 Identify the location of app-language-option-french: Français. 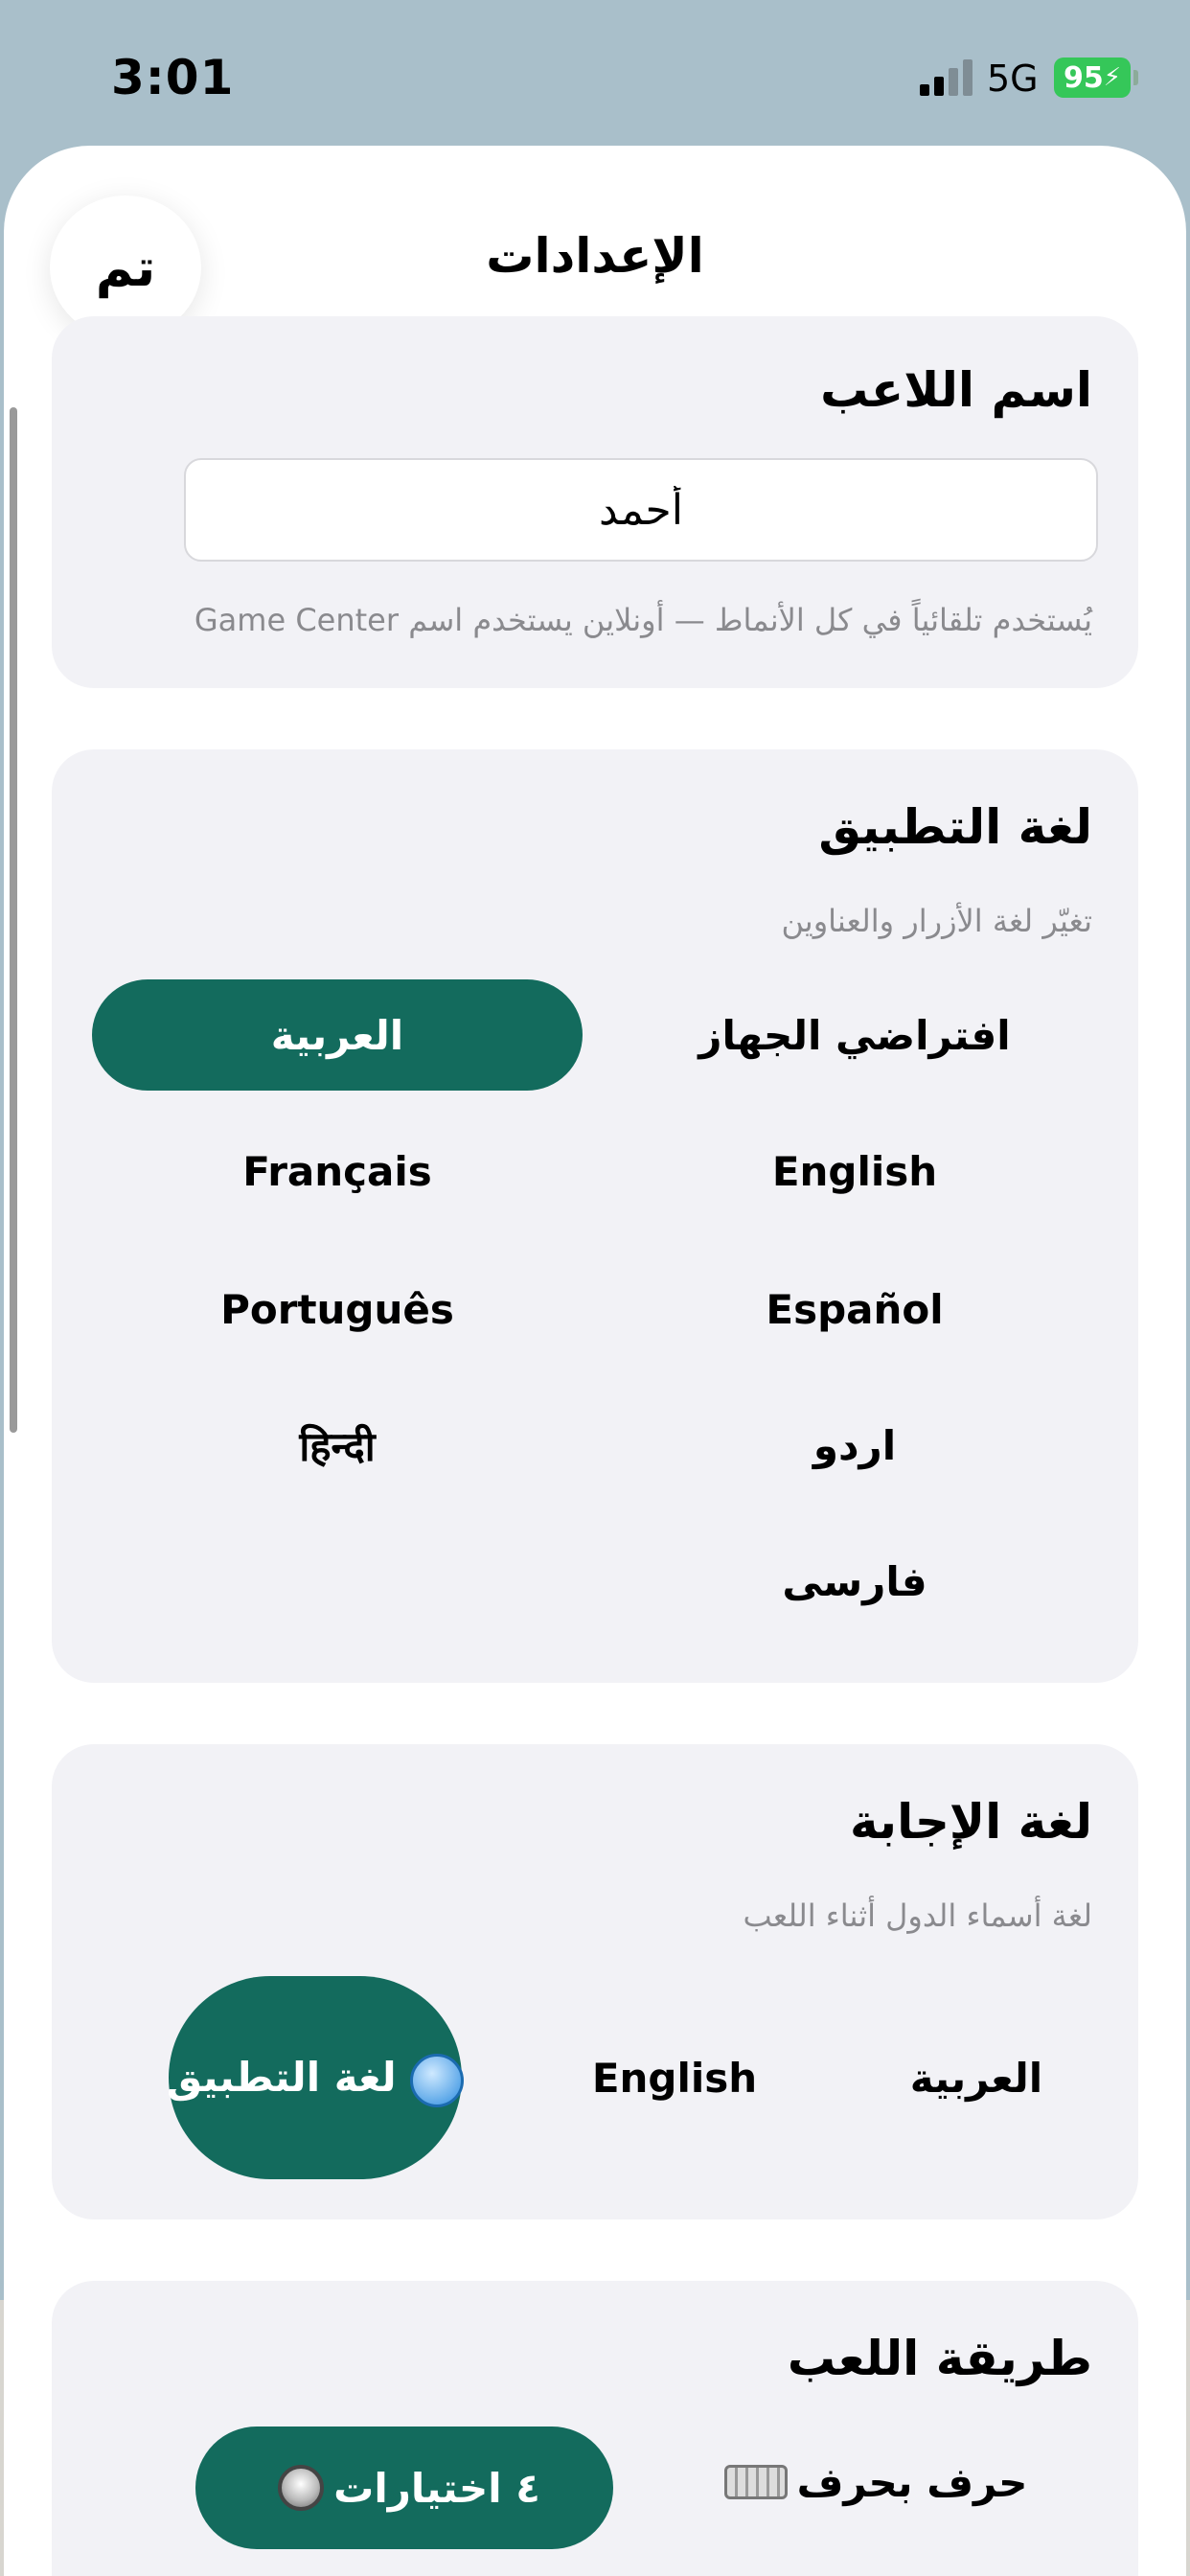
(338, 1171).